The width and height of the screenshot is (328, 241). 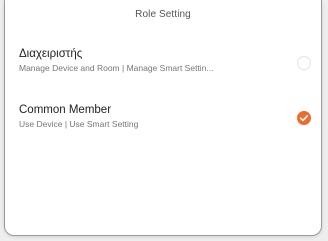 What do you see at coordinates (65, 110) in the screenshot?
I see `role-name: Common Member` at bounding box center [65, 110].